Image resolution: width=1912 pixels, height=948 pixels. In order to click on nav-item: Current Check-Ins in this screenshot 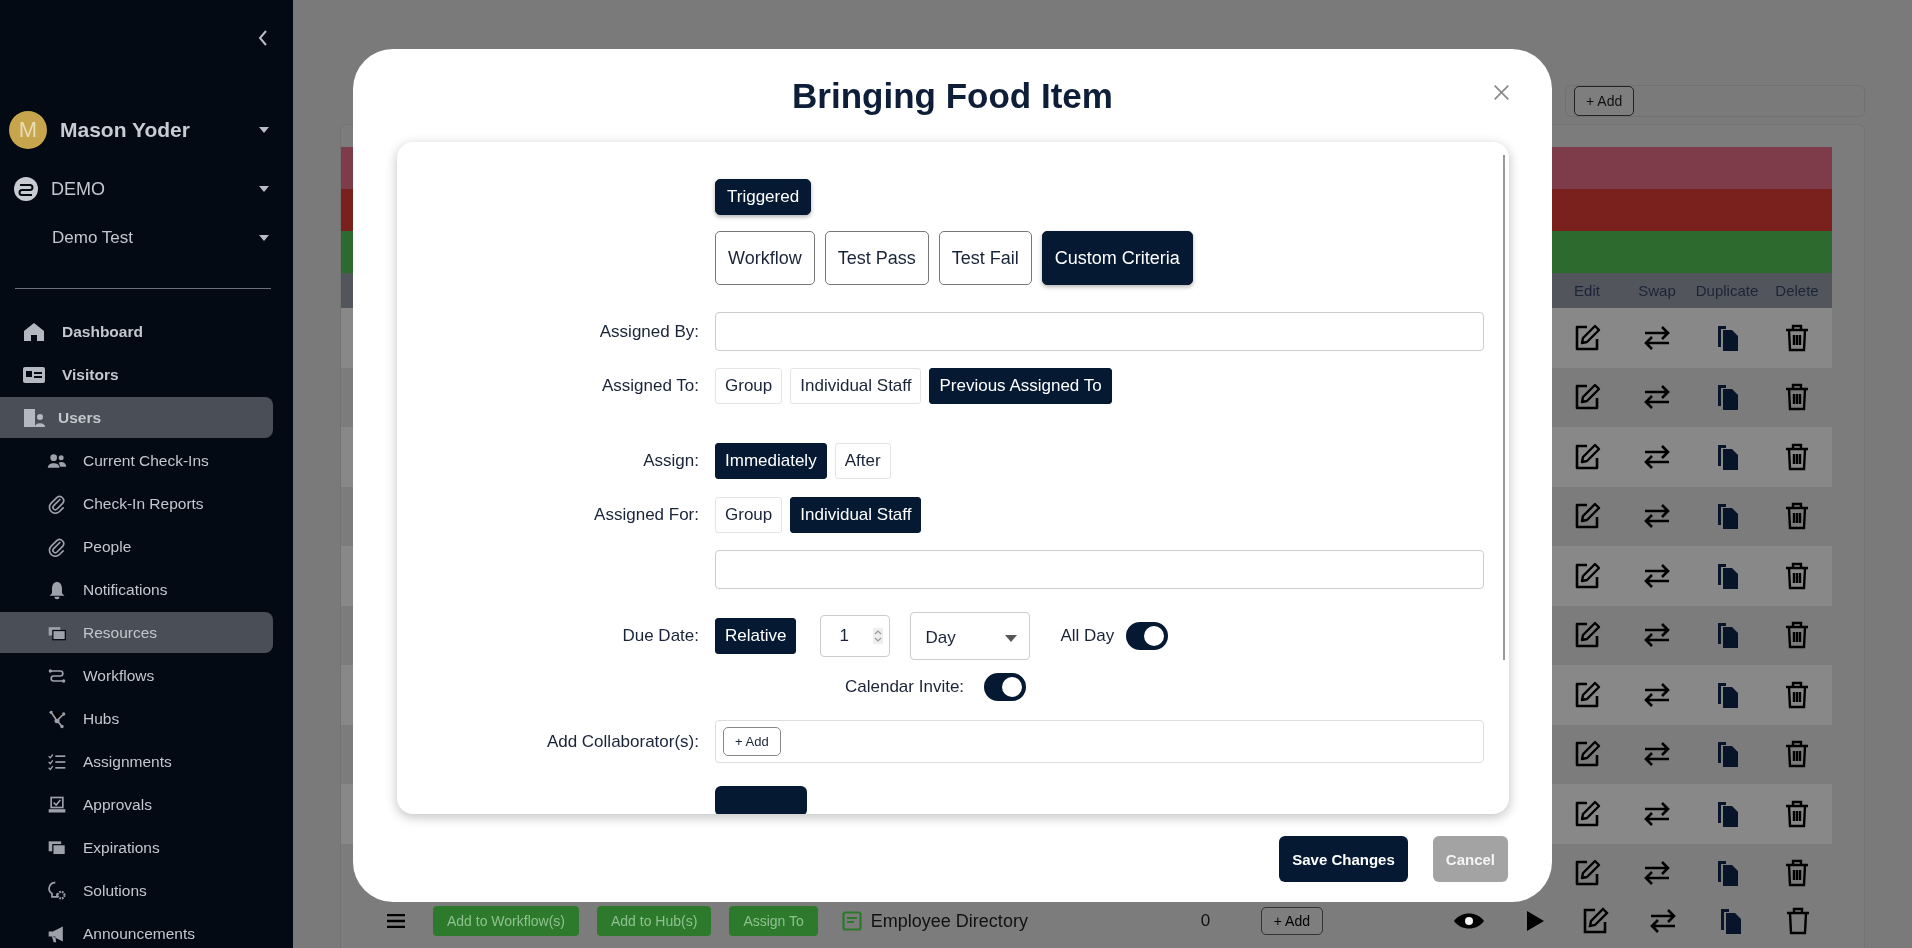, I will do `click(136, 460)`.